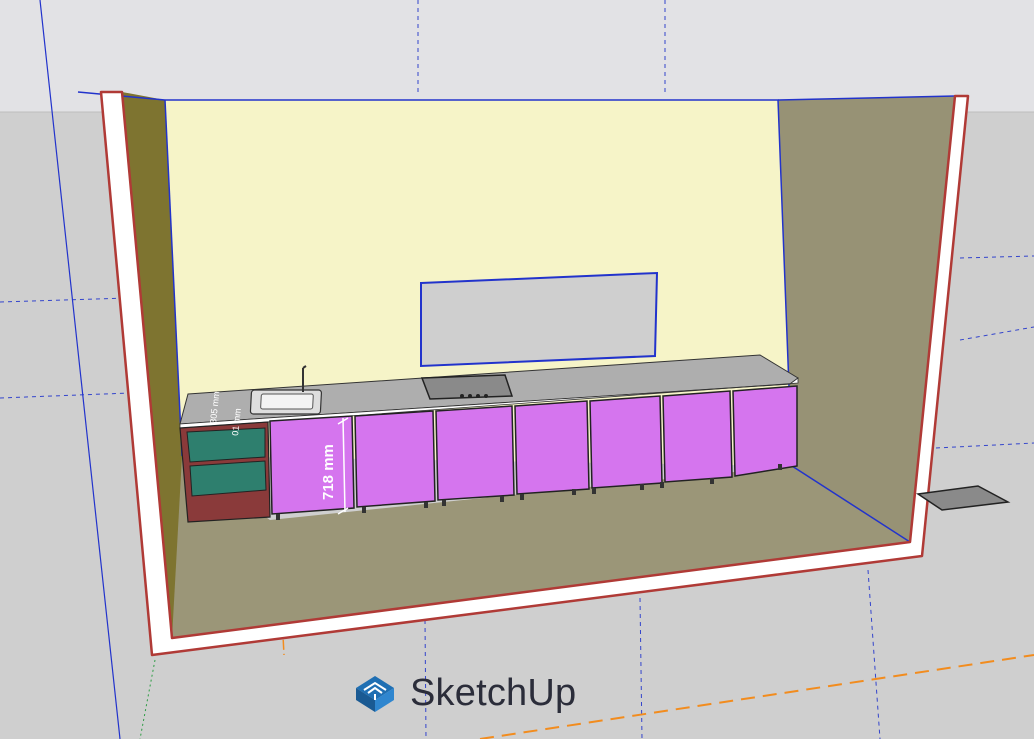 The height and width of the screenshot is (739, 1034). I want to click on window-opening, so click(539, 319).